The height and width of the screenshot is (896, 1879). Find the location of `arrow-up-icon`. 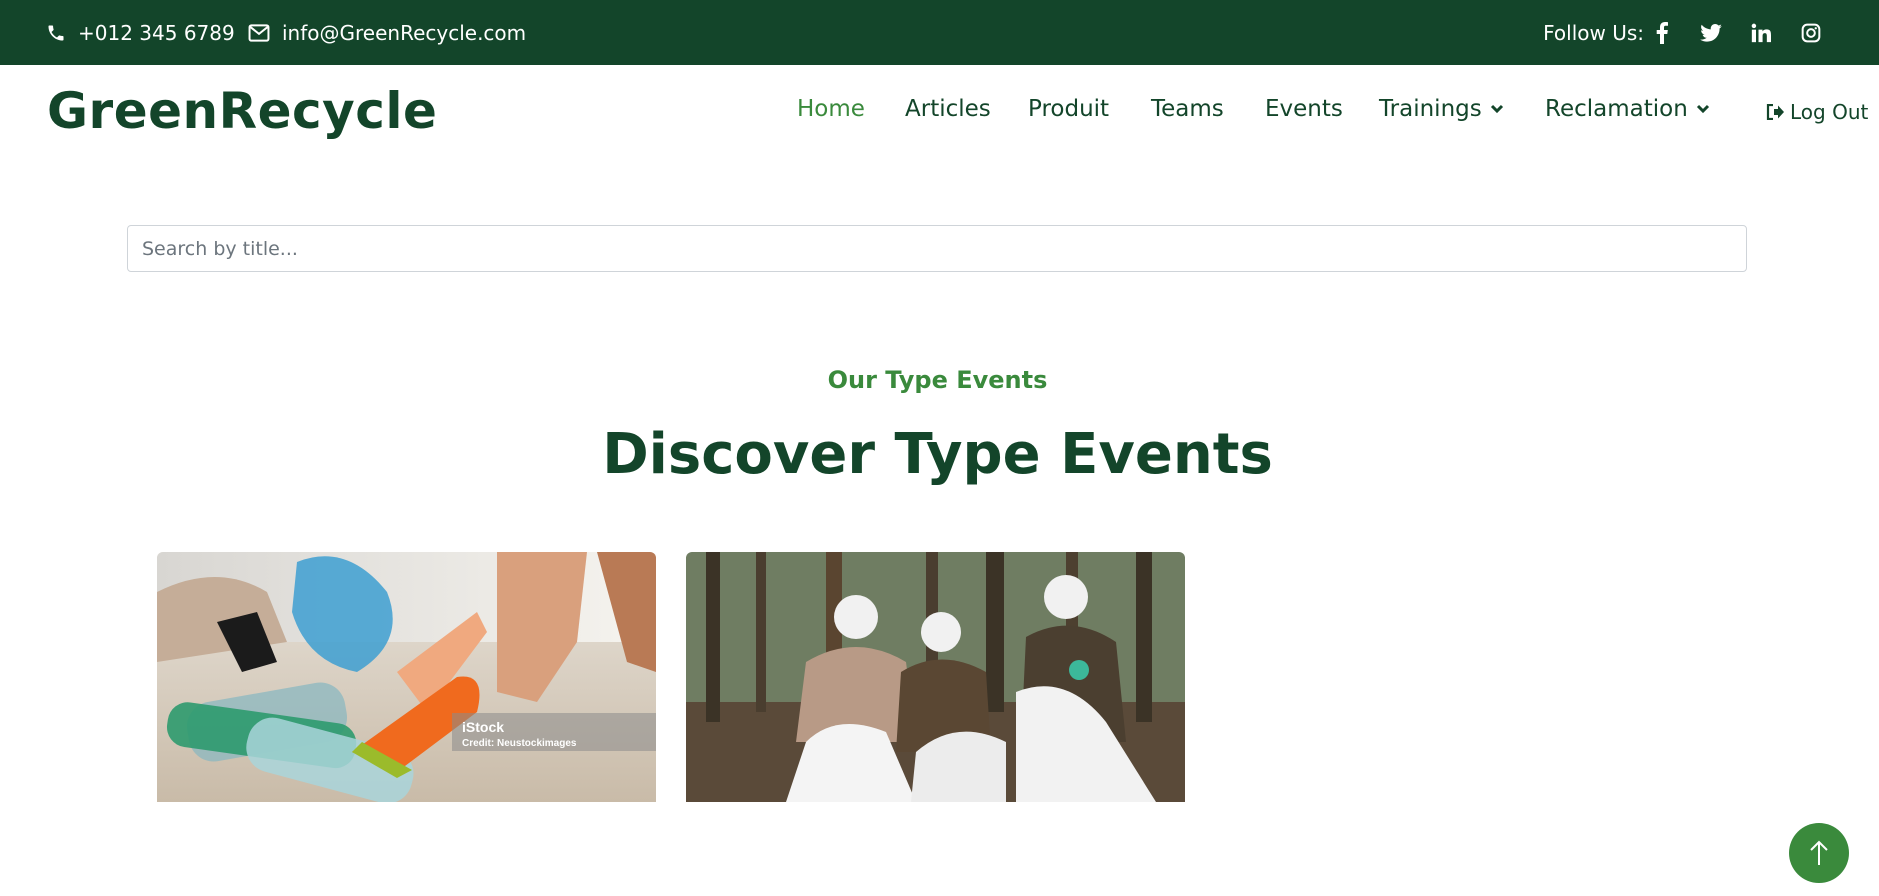

arrow-up-icon is located at coordinates (1819, 852).